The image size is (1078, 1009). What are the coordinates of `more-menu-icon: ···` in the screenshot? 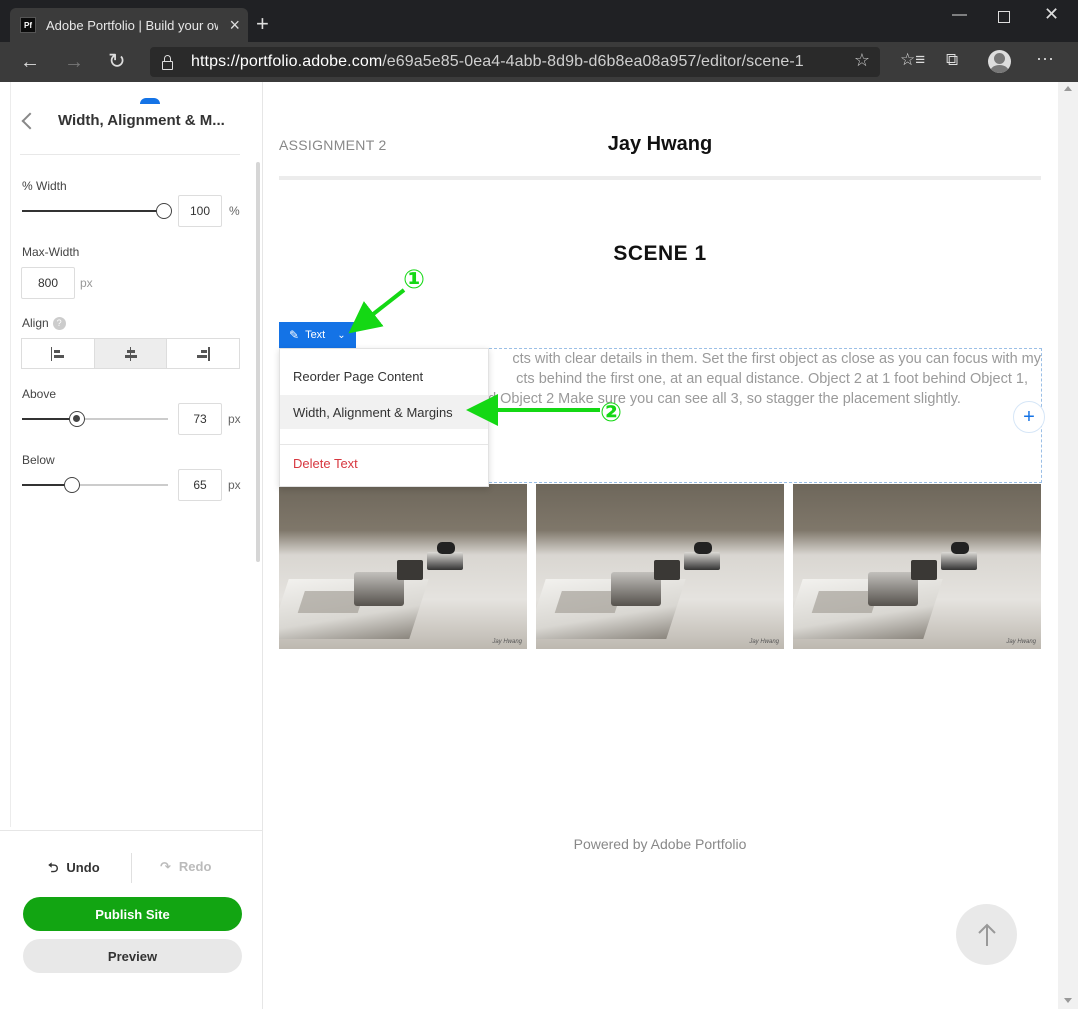 It's located at (1045, 58).